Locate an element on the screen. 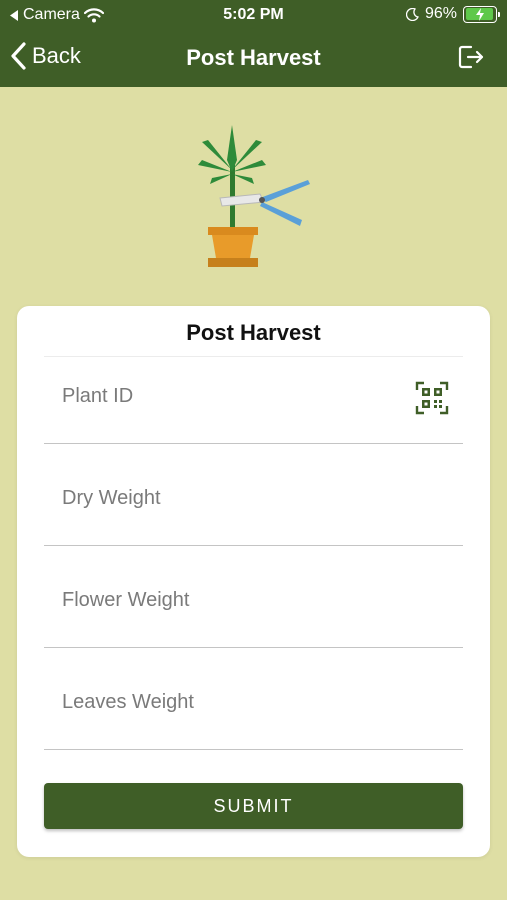  logout-icon is located at coordinates (471, 57).